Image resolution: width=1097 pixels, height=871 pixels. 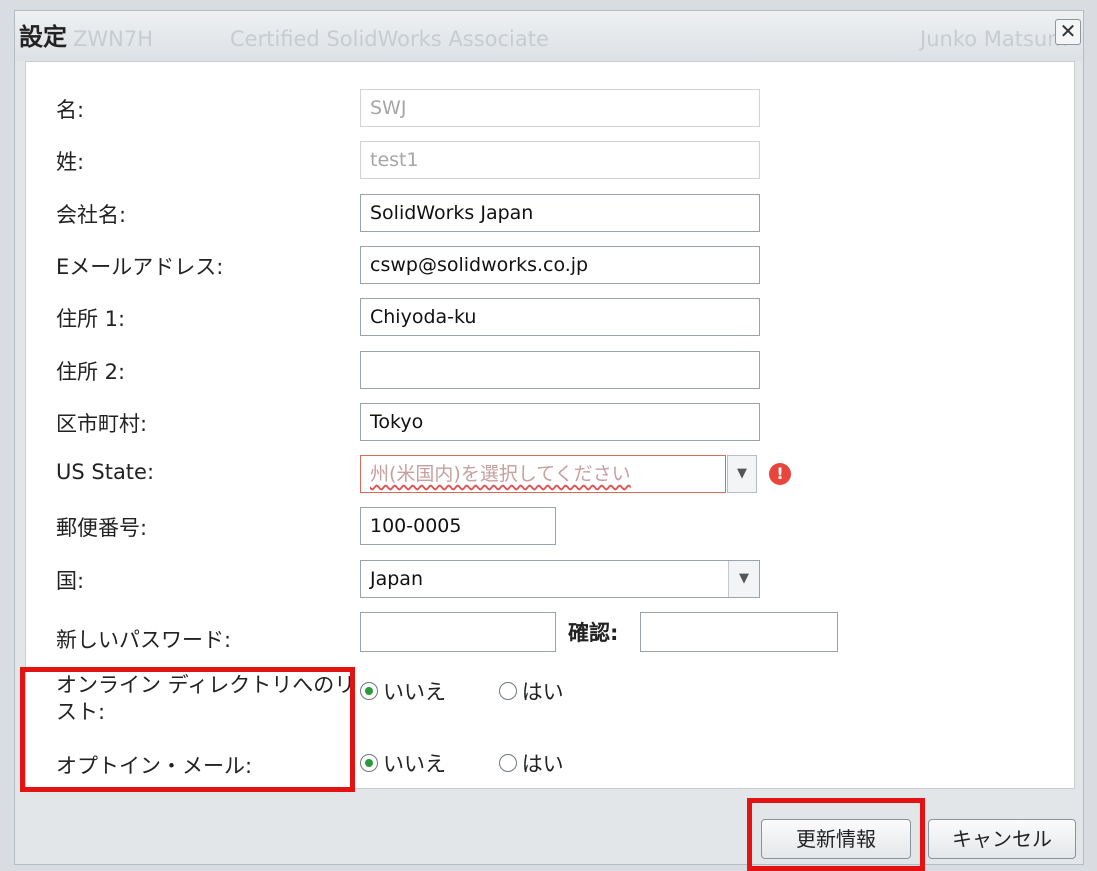 I want to click on online-directory-yes-option: はい, so click(x=531, y=691).